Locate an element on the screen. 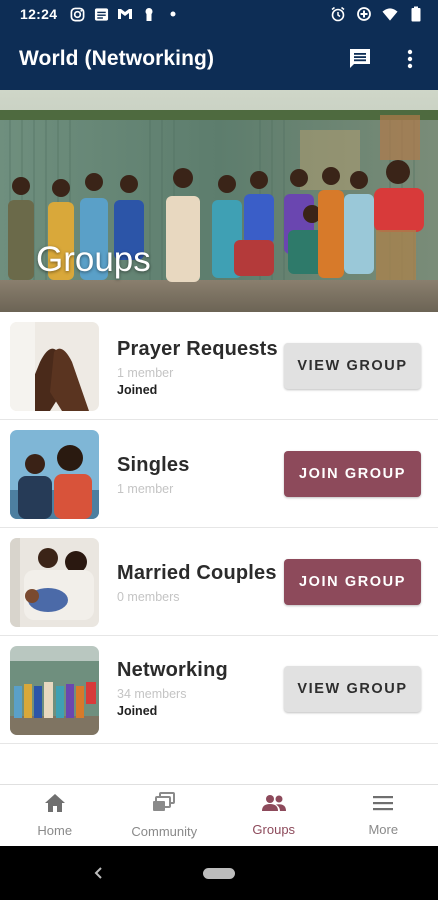 The image size is (438, 900). keyhole-icon is located at coordinates (149, 14).